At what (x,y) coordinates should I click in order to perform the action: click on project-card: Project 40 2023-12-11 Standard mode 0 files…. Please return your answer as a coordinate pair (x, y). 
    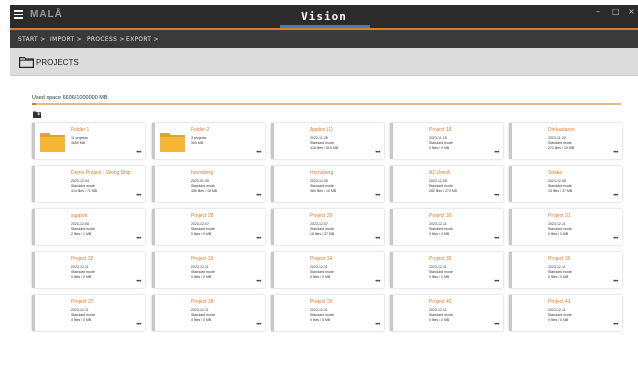
    Looking at the image, I should click on (446, 313).